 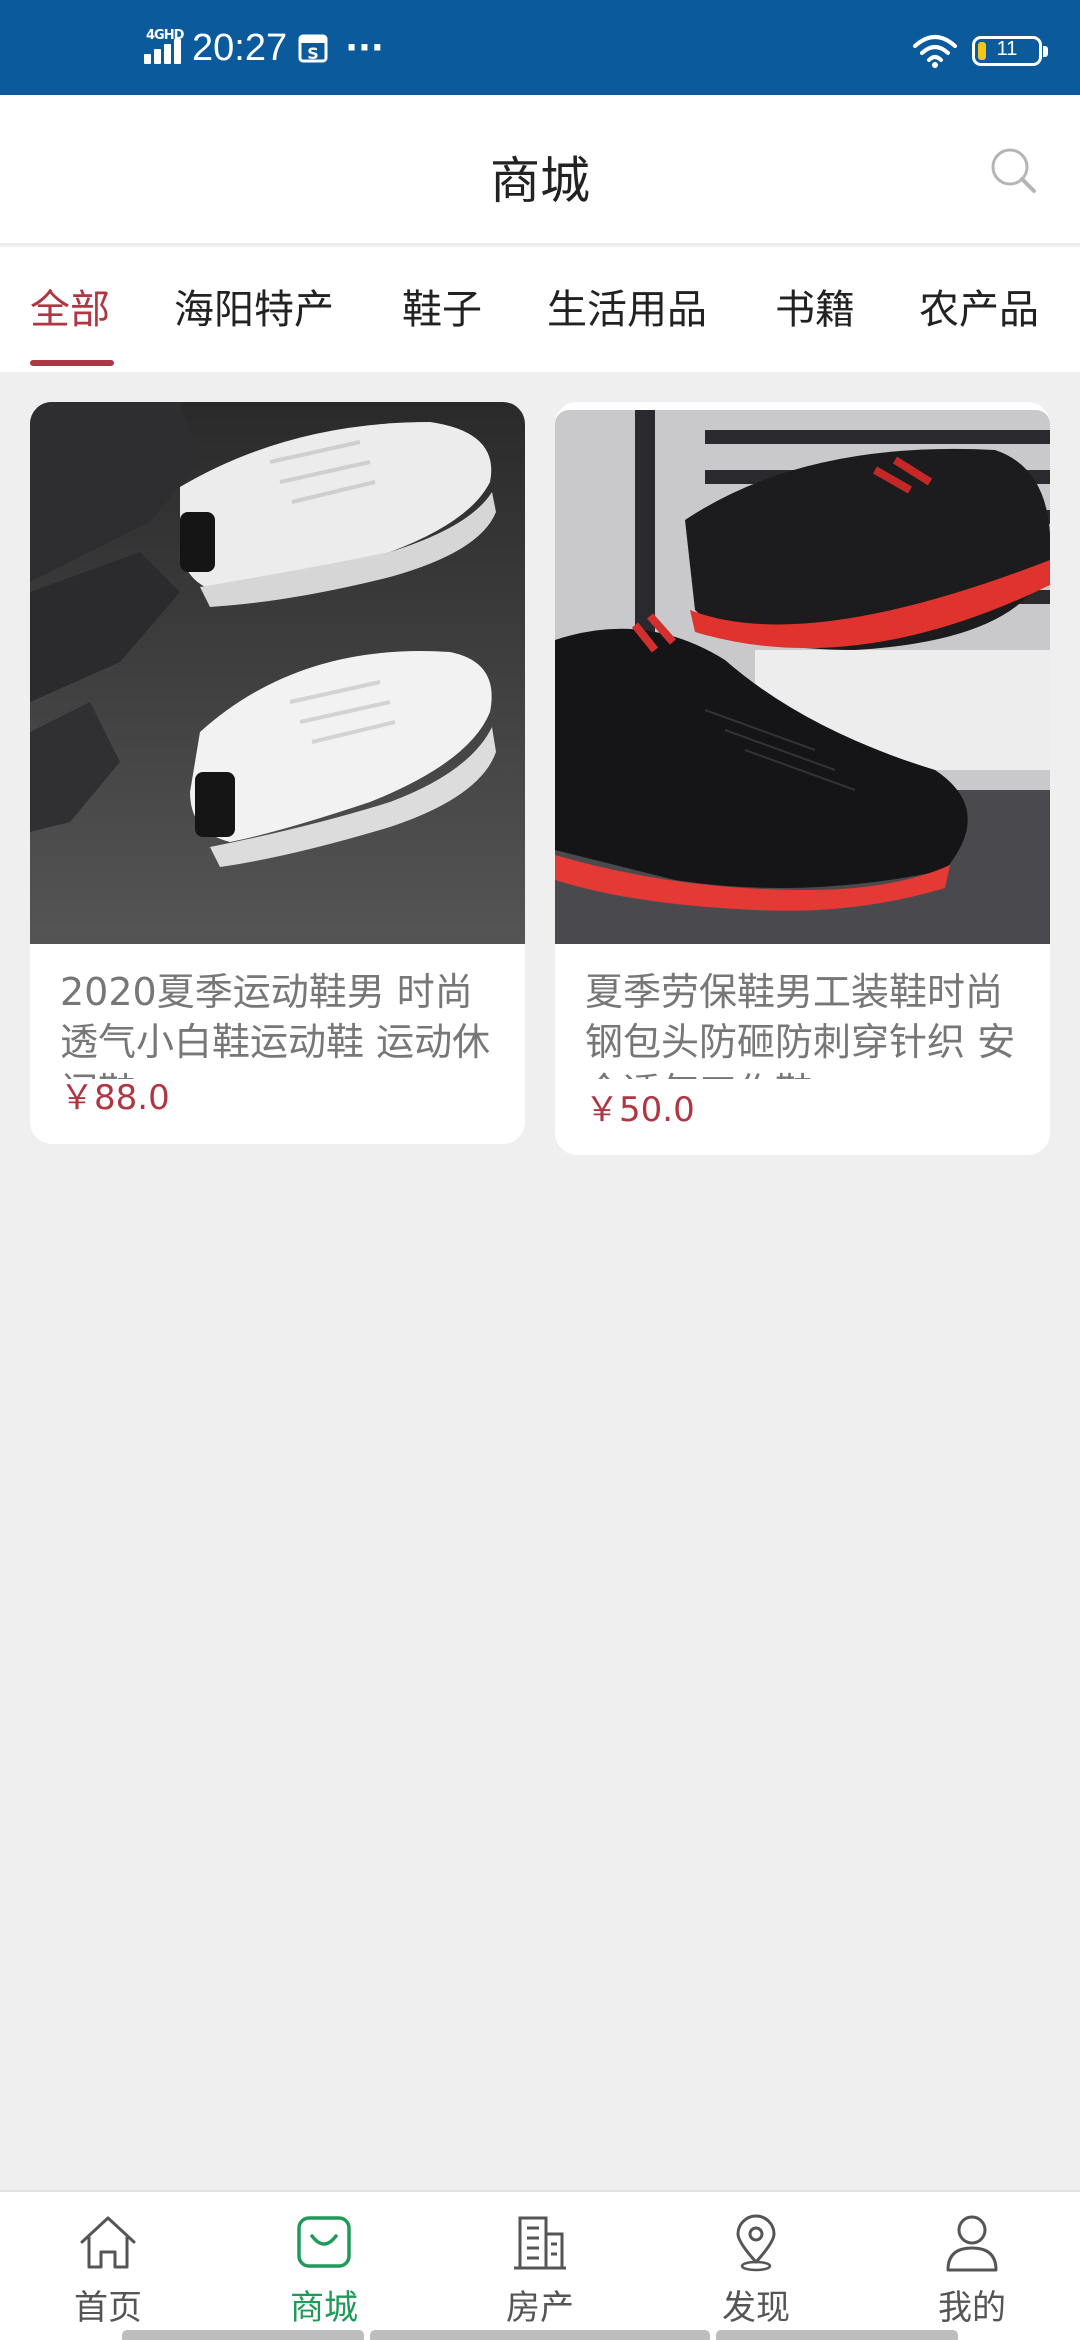 I want to click on bottom-navigation: 首页 商城 房产 发现 我的, so click(x=540, y=2265).